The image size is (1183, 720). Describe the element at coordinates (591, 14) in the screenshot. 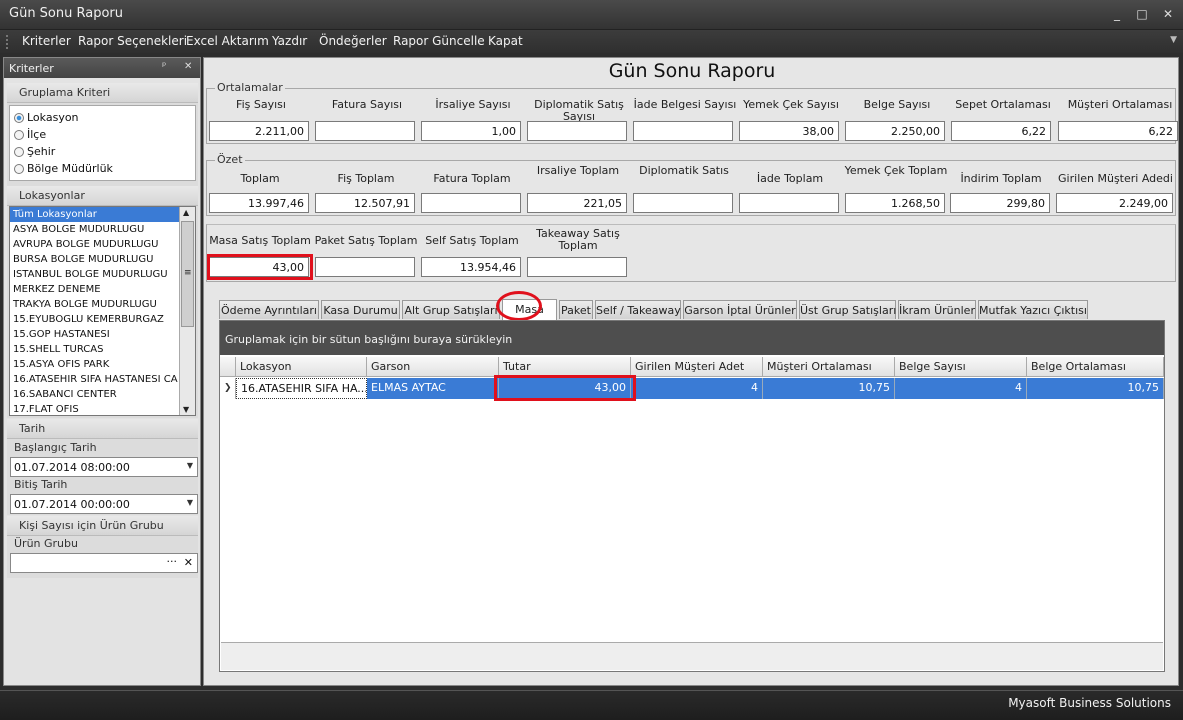

I see `title-bar: Gün Sonu Raporu _ □ ✕` at that location.